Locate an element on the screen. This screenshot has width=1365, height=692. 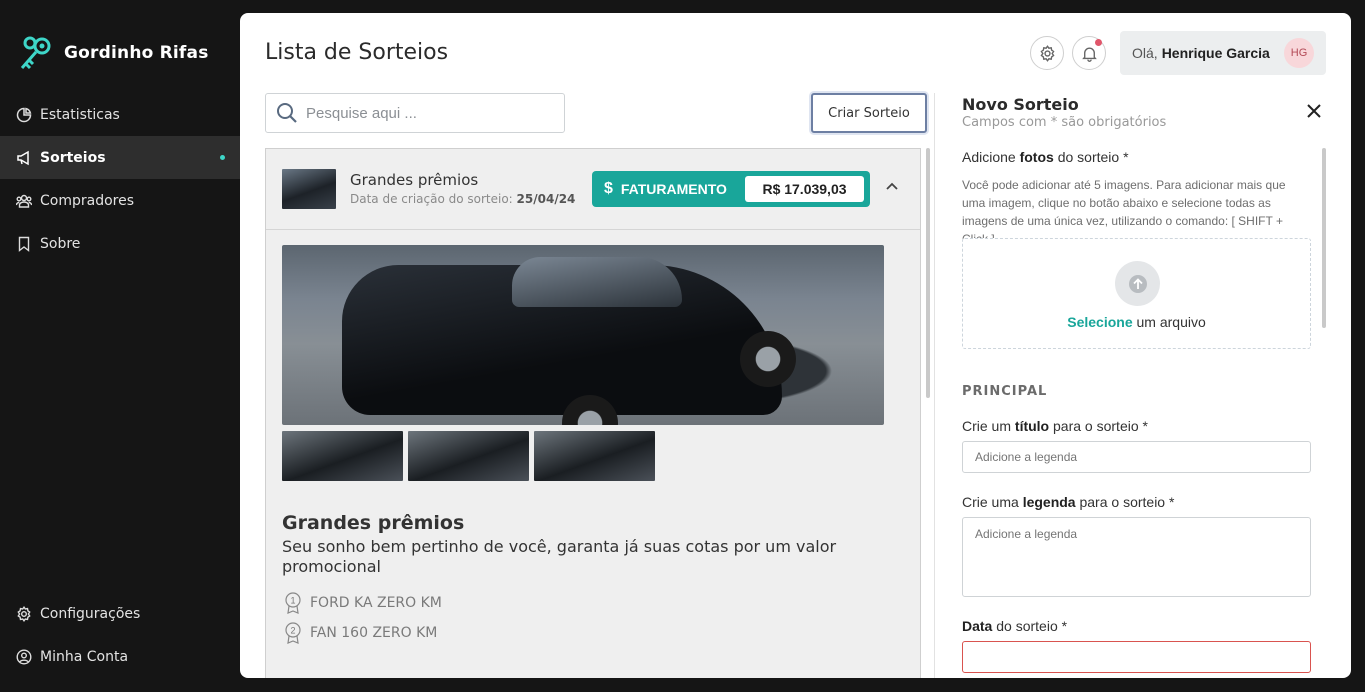
arrow-up-circle-icon is located at coordinates (1137, 283).